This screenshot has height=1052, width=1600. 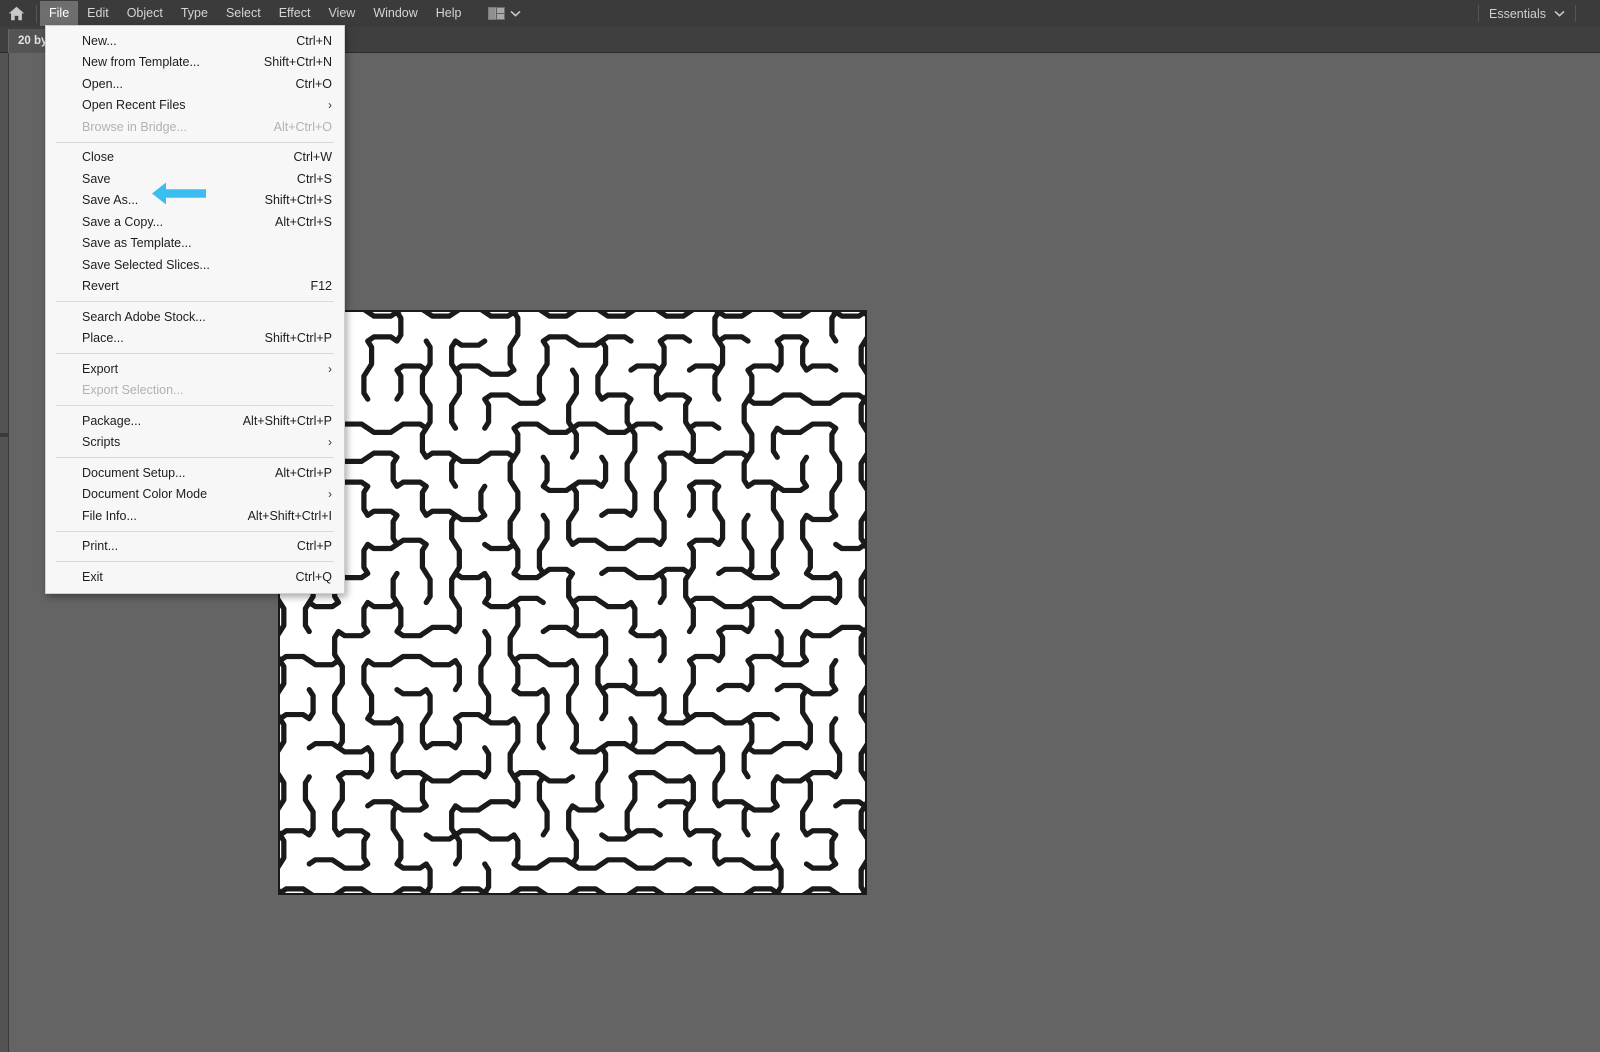 What do you see at coordinates (195, 158) in the screenshot?
I see `menu-item-close: Close Ctrl+W` at bounding box center [195, 158].